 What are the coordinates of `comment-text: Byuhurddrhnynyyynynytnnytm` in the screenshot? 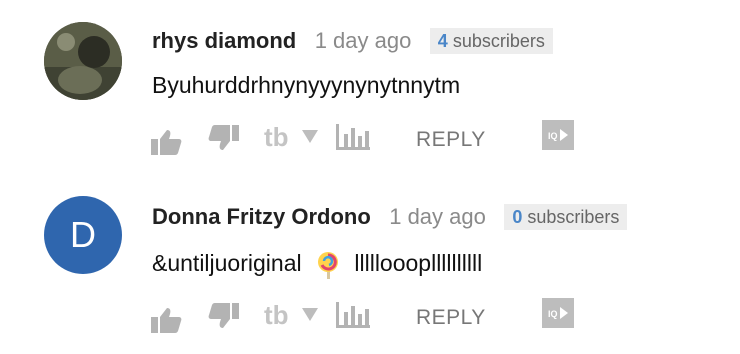 It's located at (306, 85).